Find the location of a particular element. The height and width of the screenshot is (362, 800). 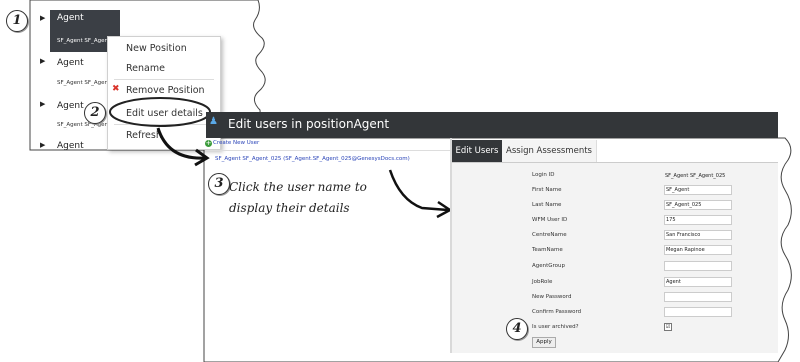

tab-edit-users: Edit Users is located at coordinates (477, 151).